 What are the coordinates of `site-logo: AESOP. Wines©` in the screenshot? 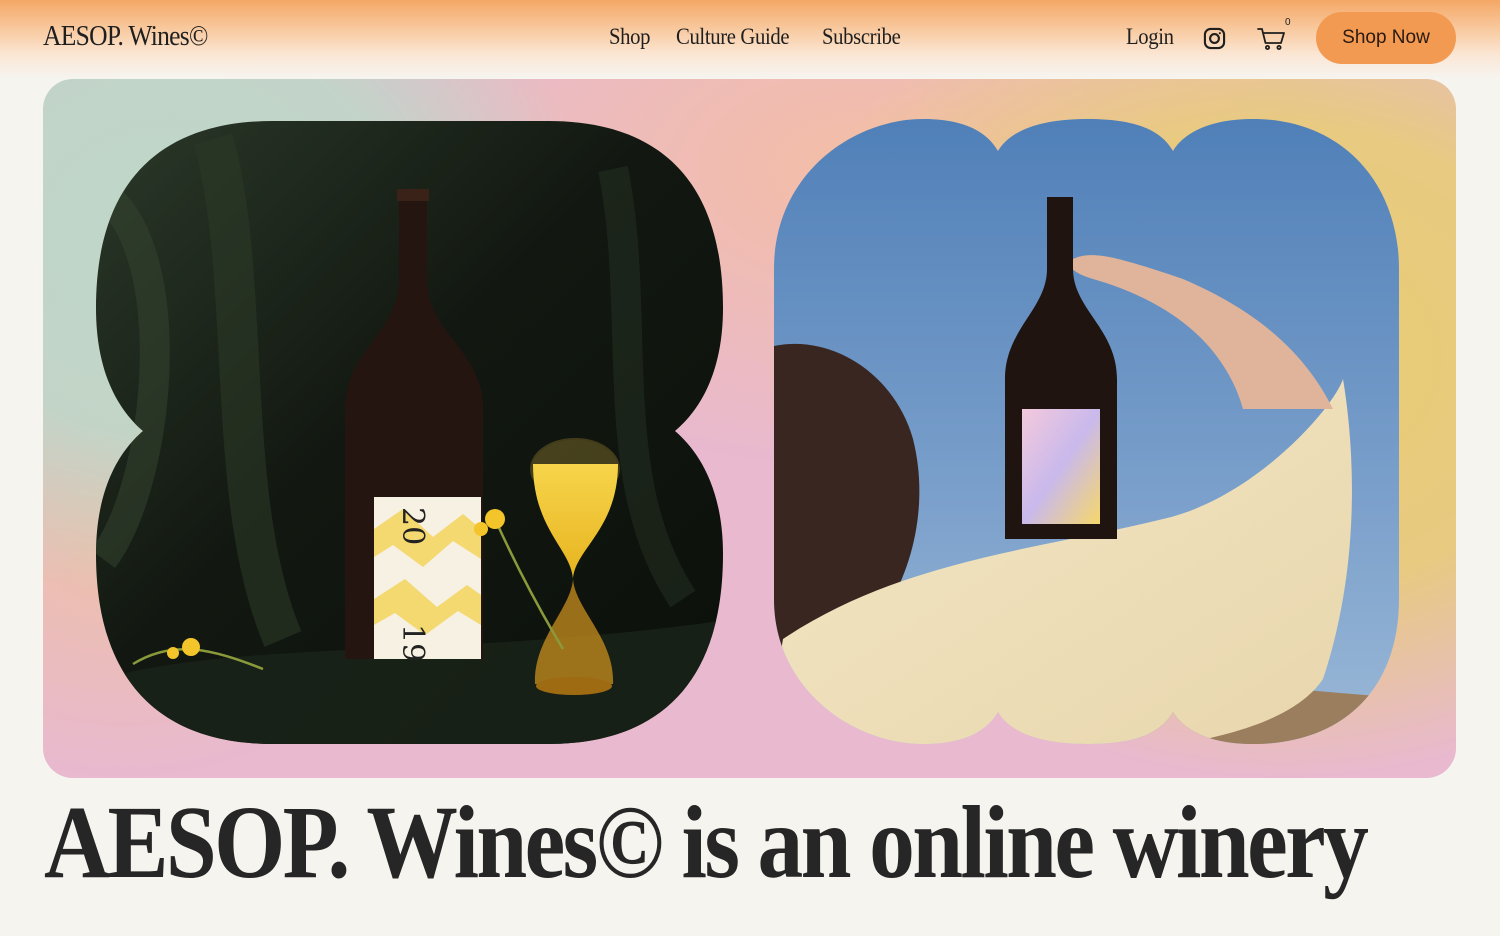 It's located at (125, 36).